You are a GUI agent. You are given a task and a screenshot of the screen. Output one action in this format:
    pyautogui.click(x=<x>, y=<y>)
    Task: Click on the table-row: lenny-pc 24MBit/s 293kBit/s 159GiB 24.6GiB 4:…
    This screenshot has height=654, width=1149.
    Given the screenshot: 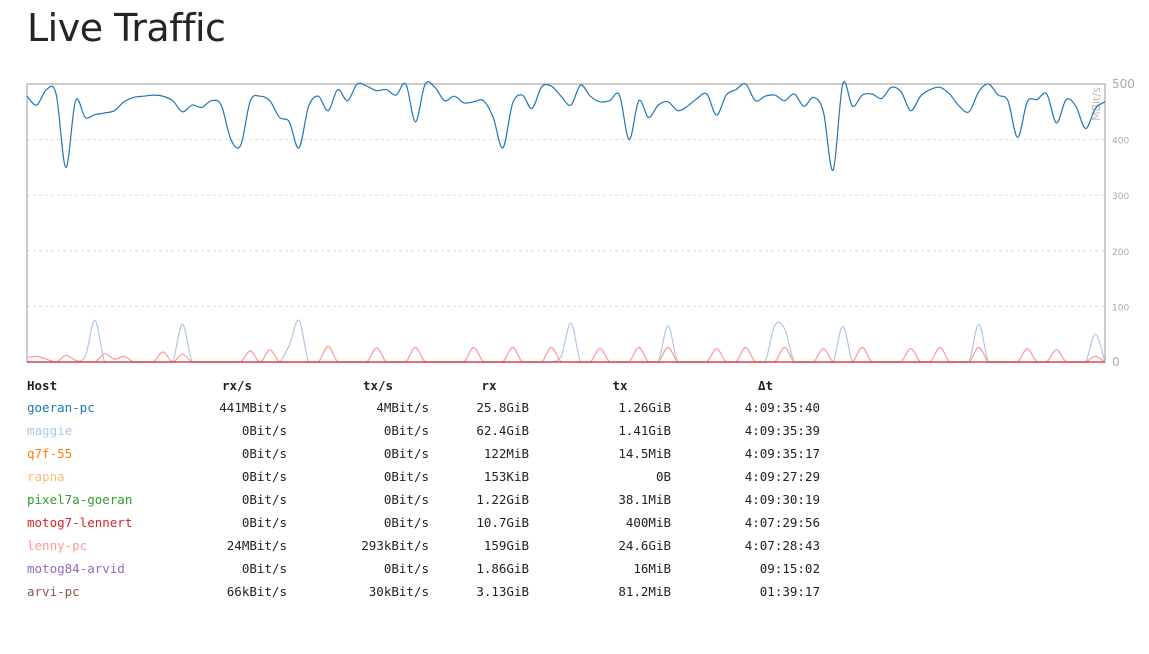 What is the action you would take?
    pyautogui.click(x=423, y=545)
    